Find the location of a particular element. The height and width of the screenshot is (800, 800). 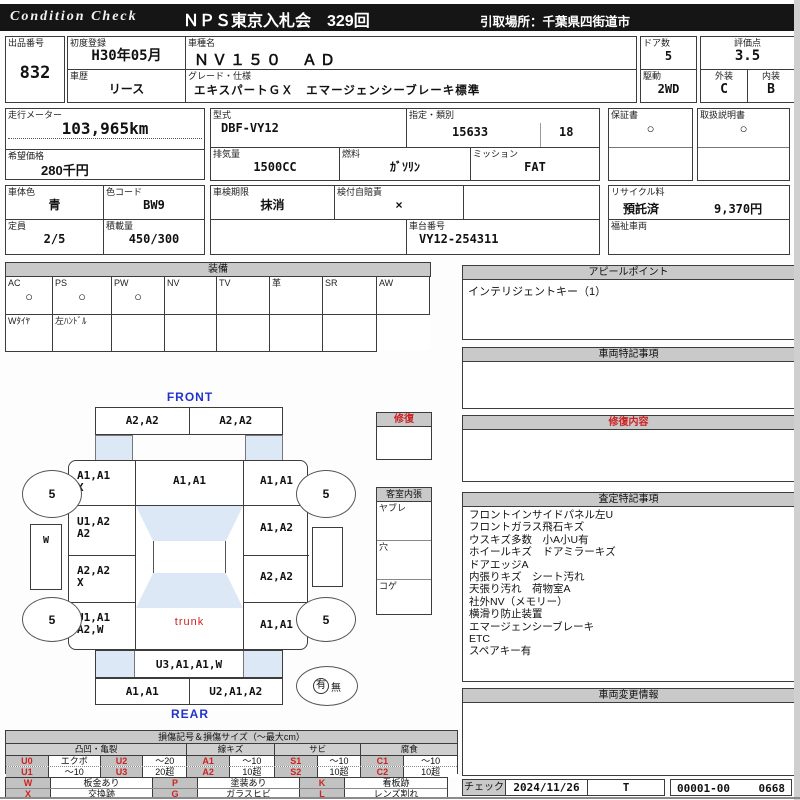

field-recycle-fee-label: リサイクル料 is located at coordinates (638, 192).